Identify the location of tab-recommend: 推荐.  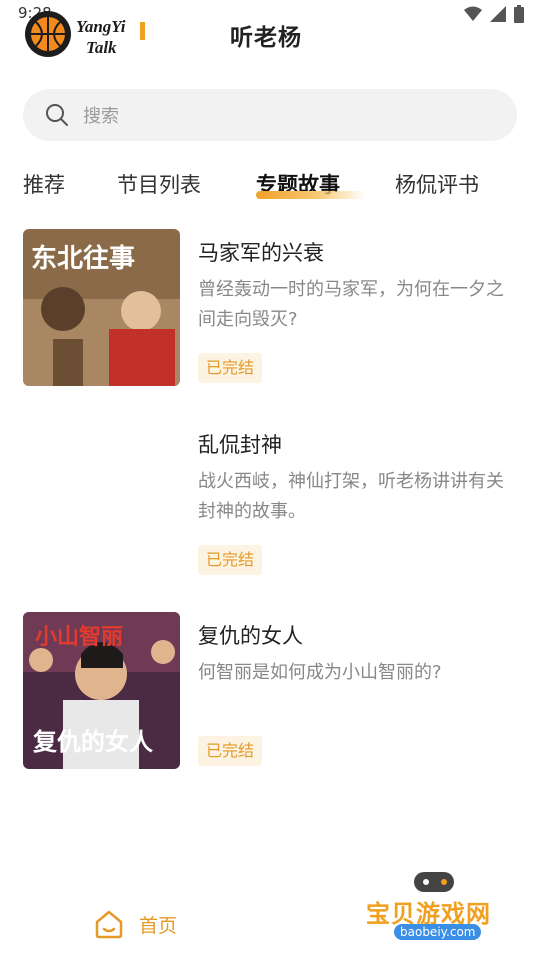
(44, 184).